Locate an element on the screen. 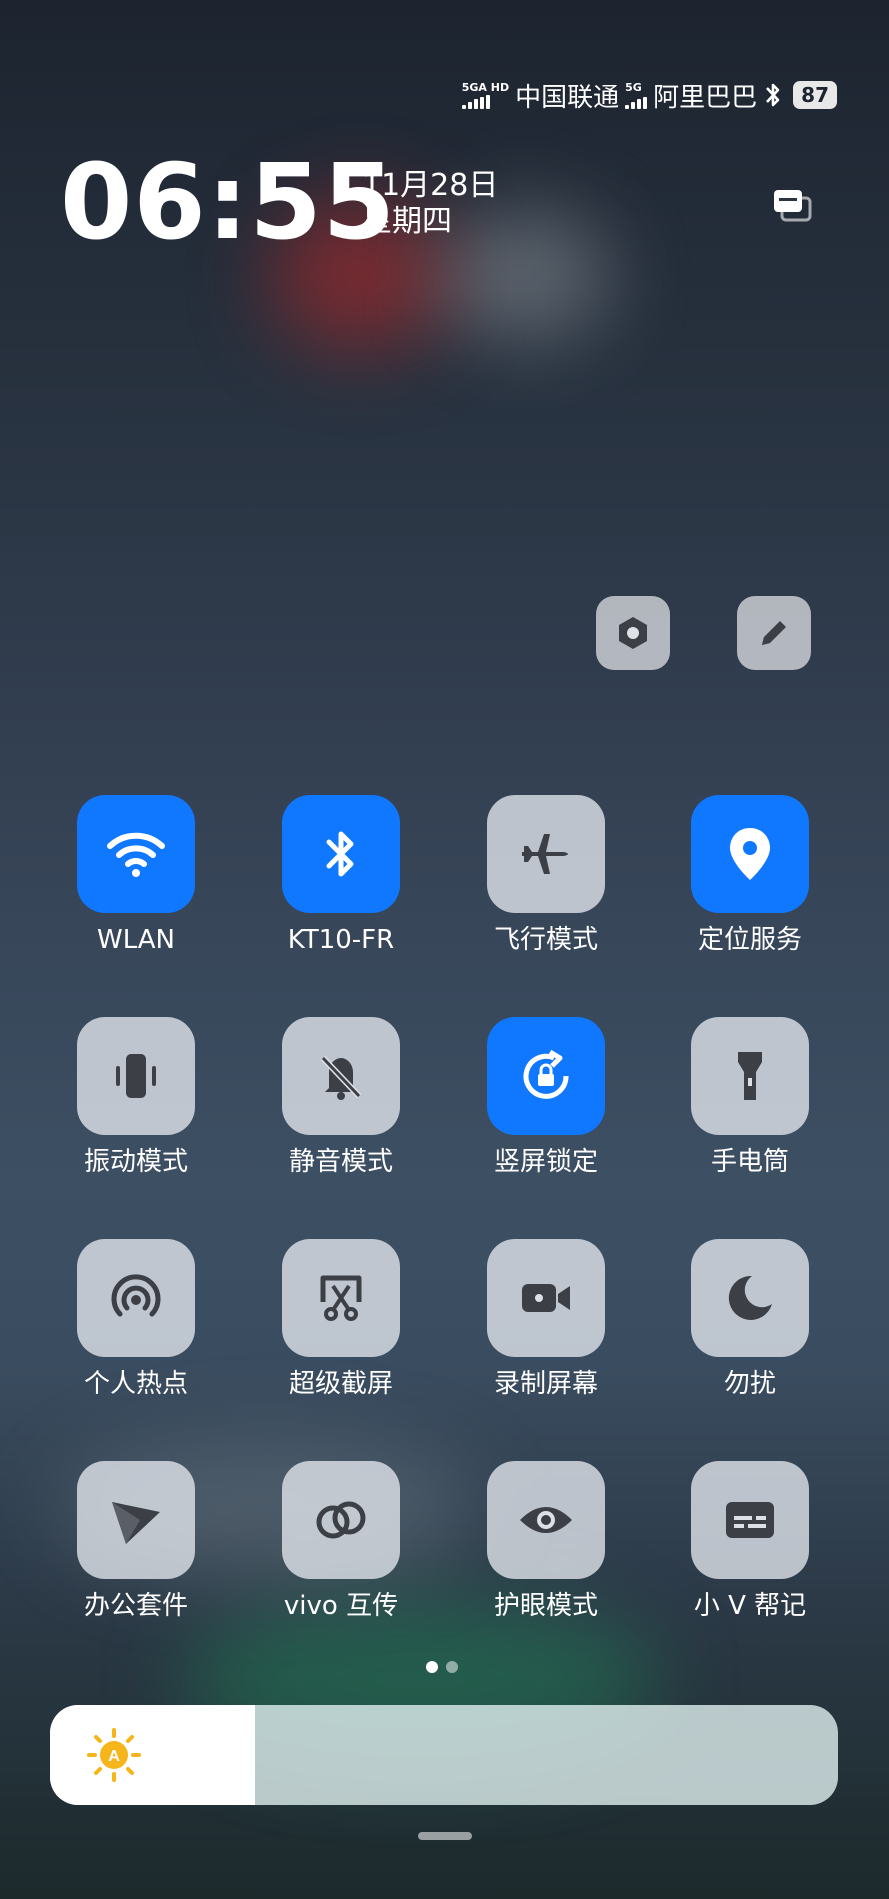 The width and height of the screenshot is (889, 1899). screenshot-icon is located at coordinates (341, 1298).